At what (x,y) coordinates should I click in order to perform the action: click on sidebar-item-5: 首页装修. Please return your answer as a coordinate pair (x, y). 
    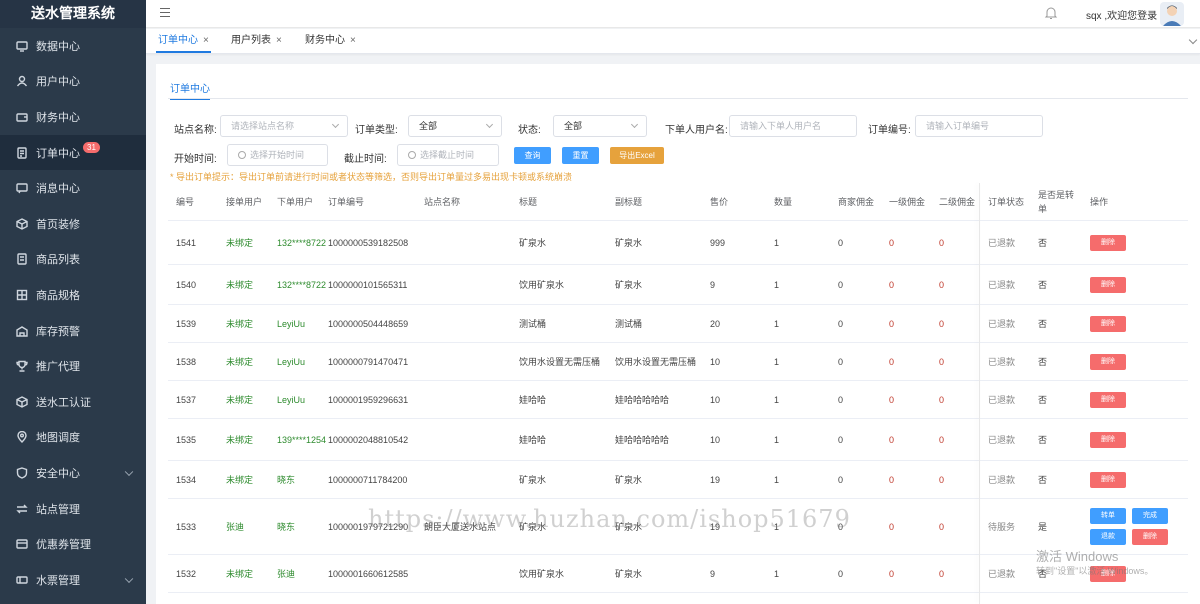
    Looking at the image, I should click on (73, 224).